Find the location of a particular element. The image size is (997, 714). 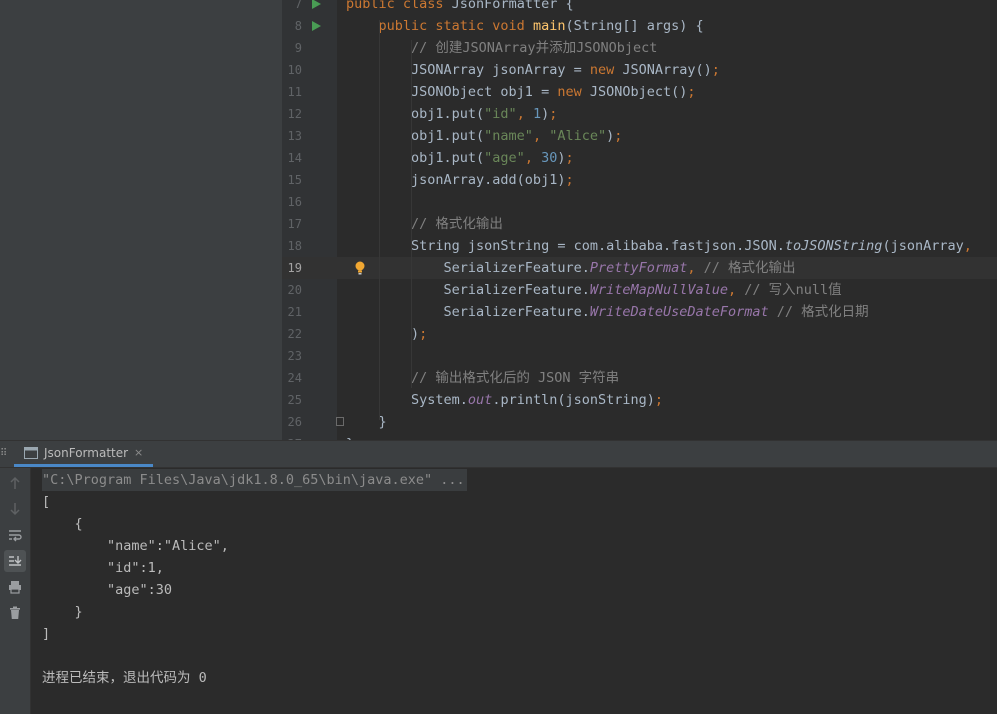

code-line: 9 // 创建JSONArray并添加JSONObject is located at coordinates (639, 48).